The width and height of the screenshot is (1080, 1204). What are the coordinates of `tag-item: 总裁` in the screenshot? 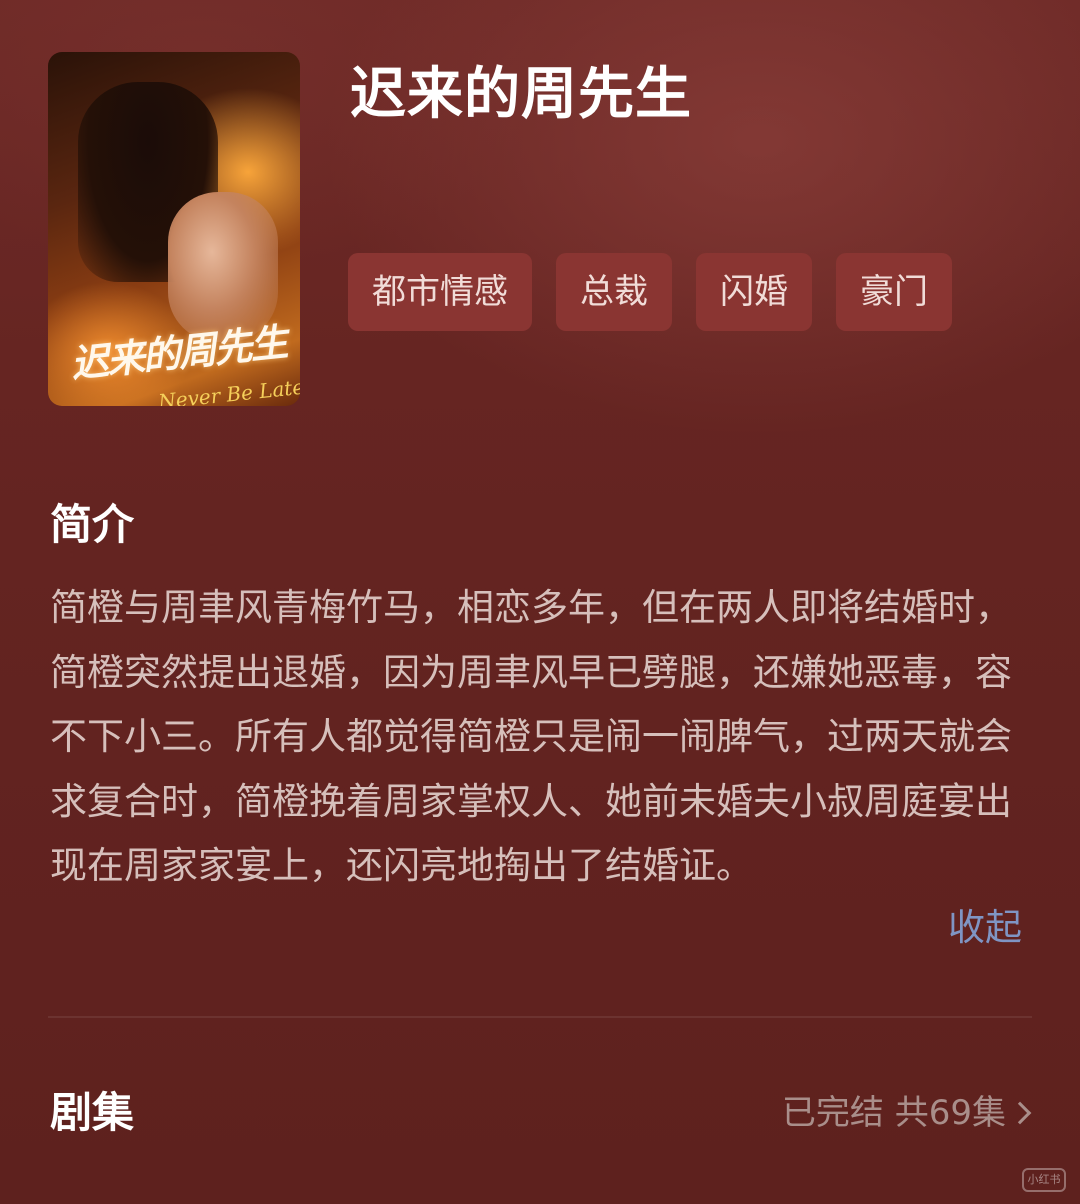 It's located at (614, 292).